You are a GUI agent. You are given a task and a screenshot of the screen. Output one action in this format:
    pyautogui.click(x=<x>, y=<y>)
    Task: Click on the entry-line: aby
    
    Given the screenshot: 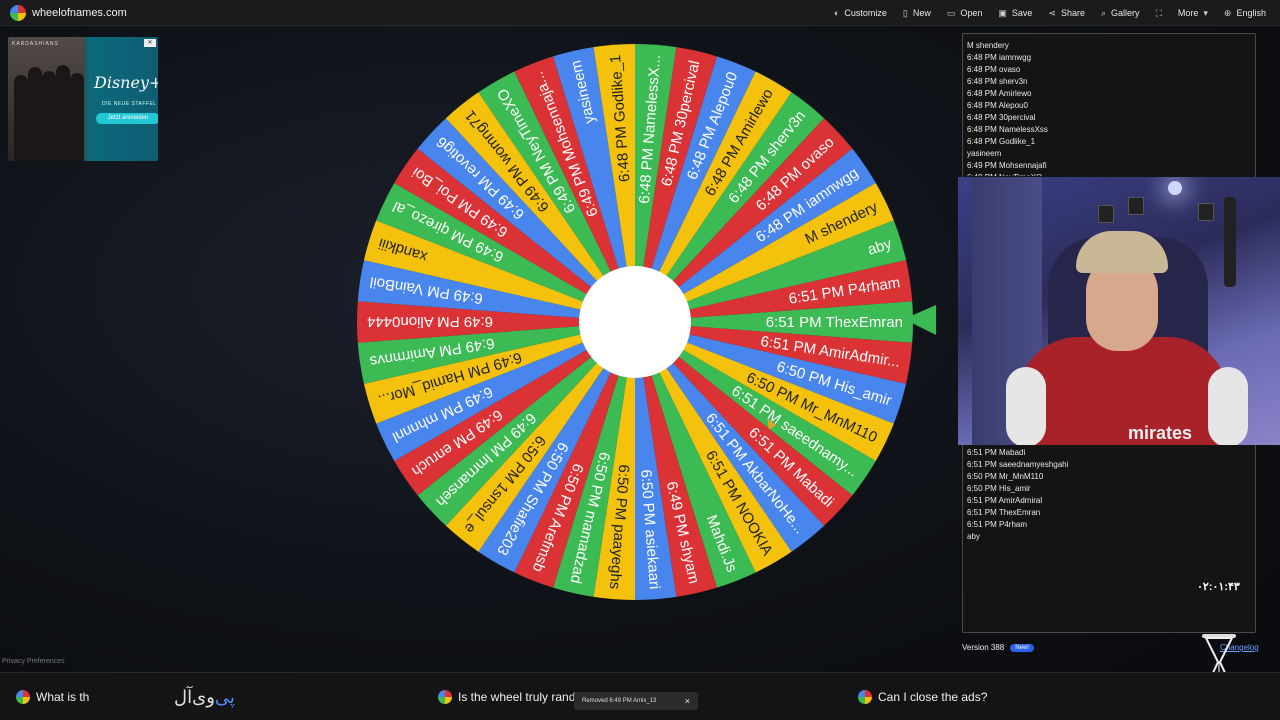 What is the action you would take?
    pyautogui.click(x=973, y=536)
    